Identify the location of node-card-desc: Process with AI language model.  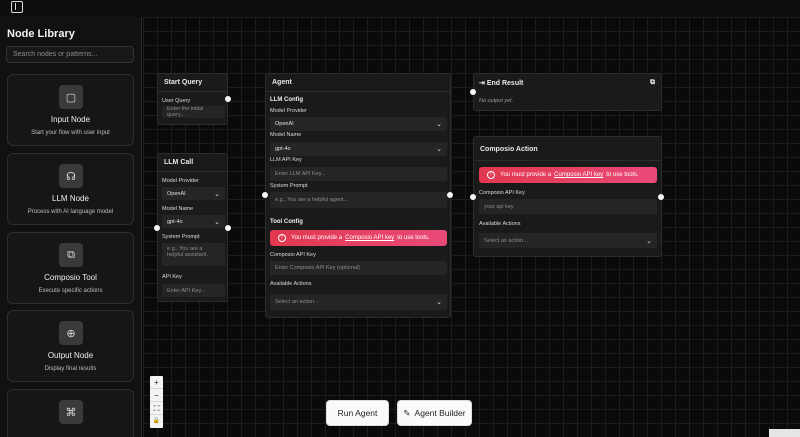
(70, 212).